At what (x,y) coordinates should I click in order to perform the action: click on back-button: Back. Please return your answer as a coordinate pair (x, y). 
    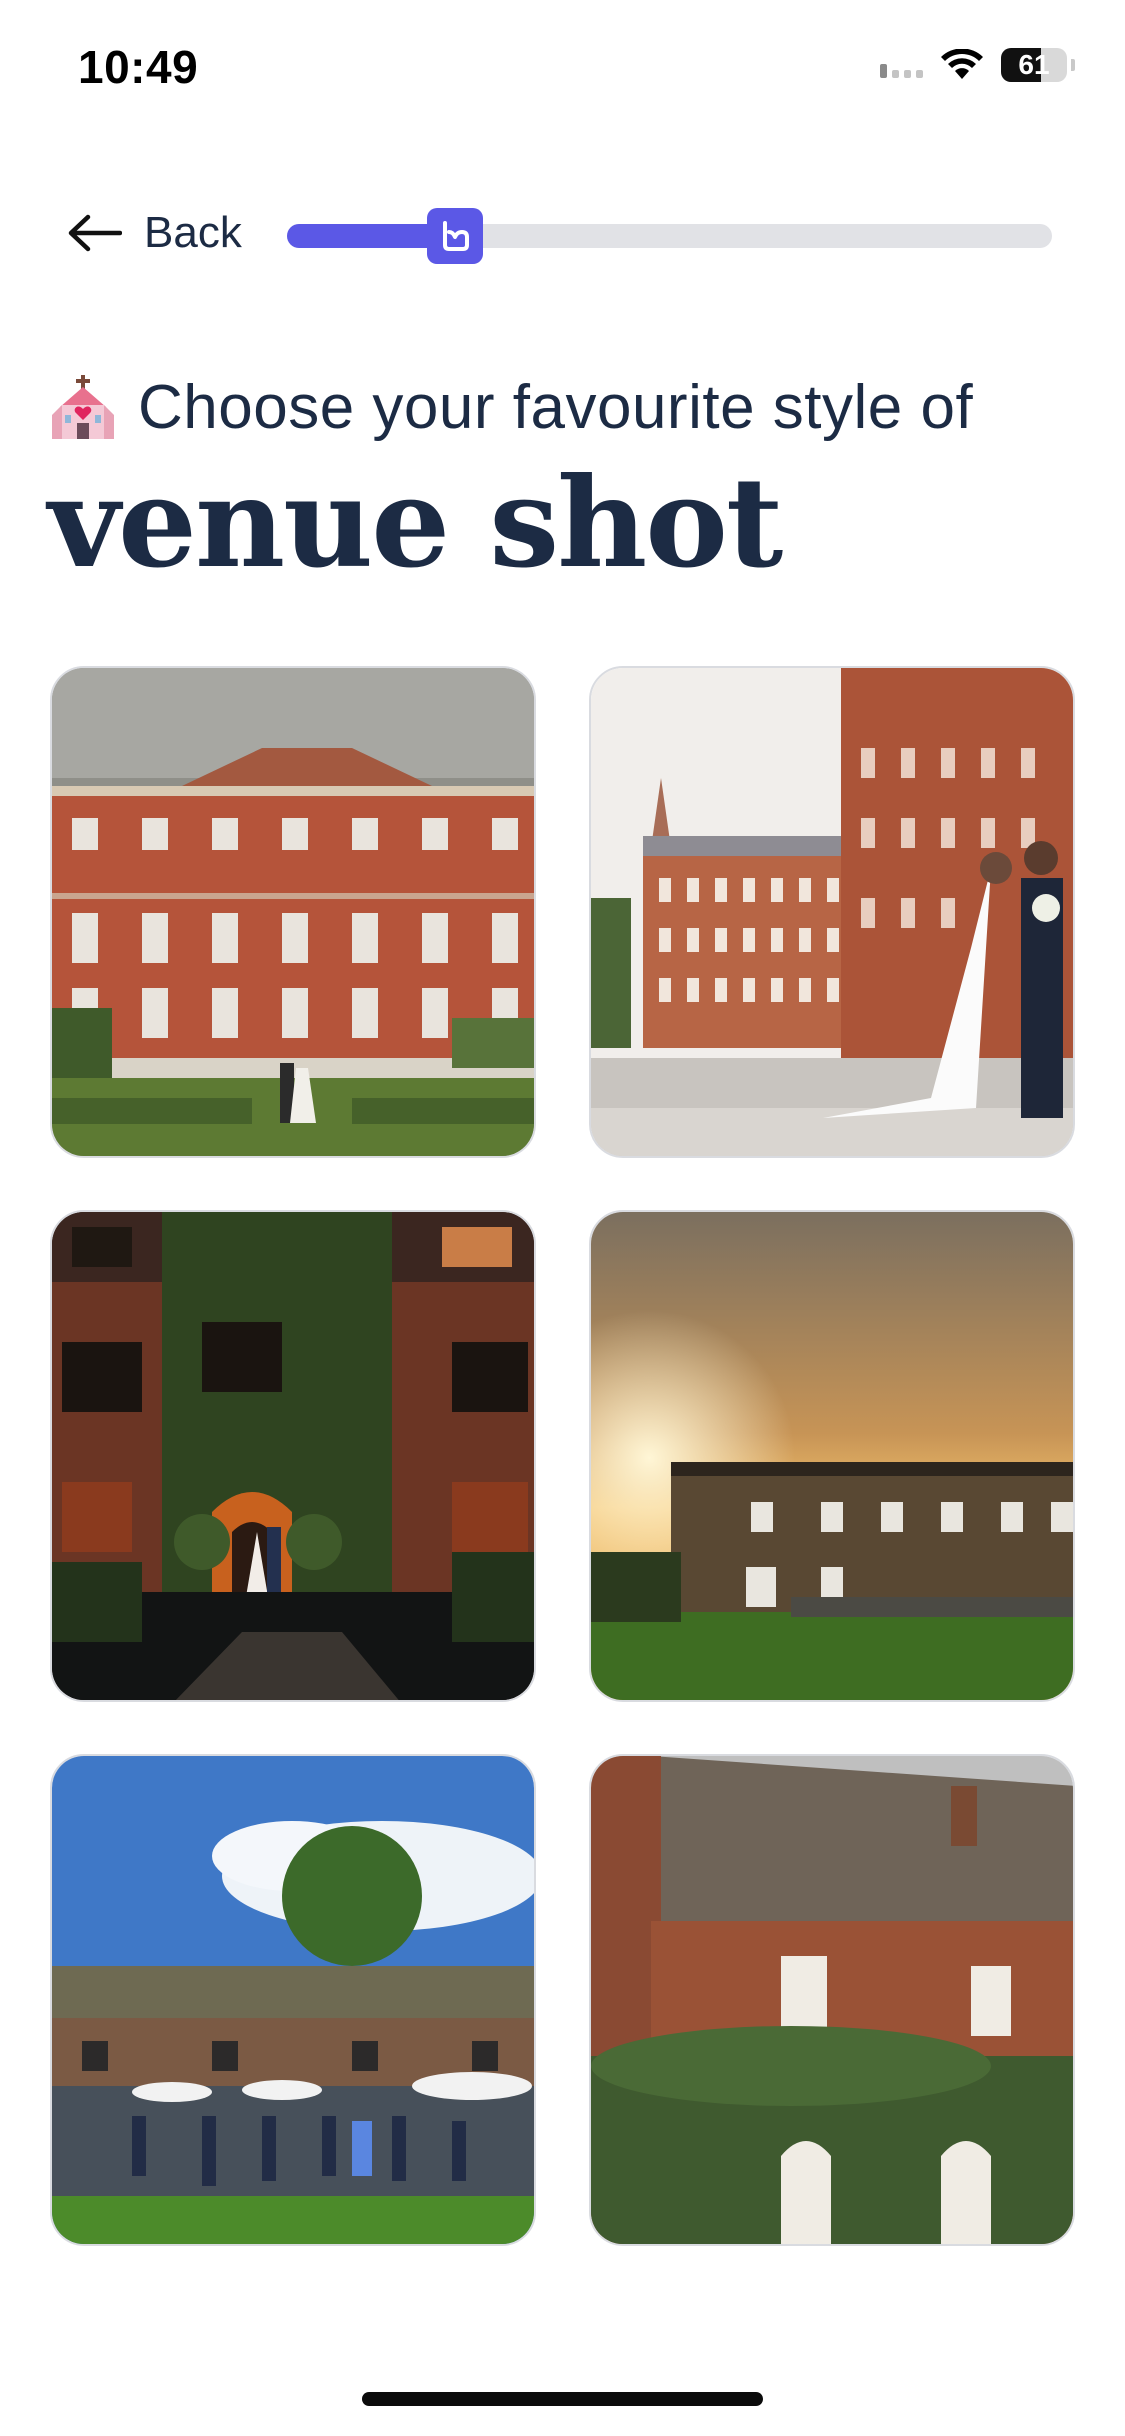
    Looking at the image, I should click on (154, 233).